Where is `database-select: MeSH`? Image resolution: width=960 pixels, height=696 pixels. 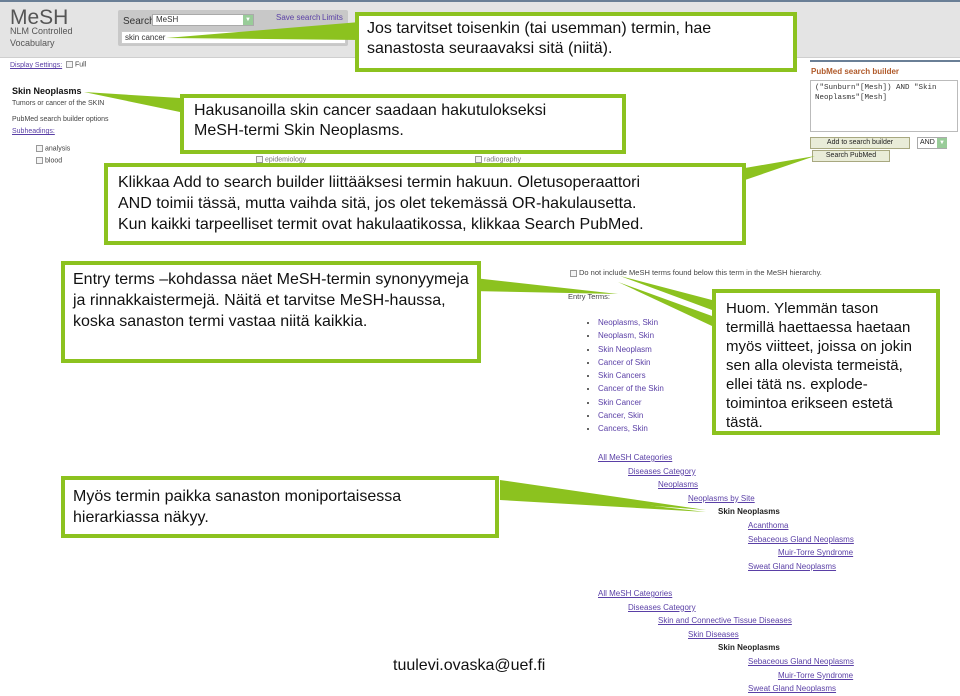
database-select: MeSH is located at coordinates (203, 20).